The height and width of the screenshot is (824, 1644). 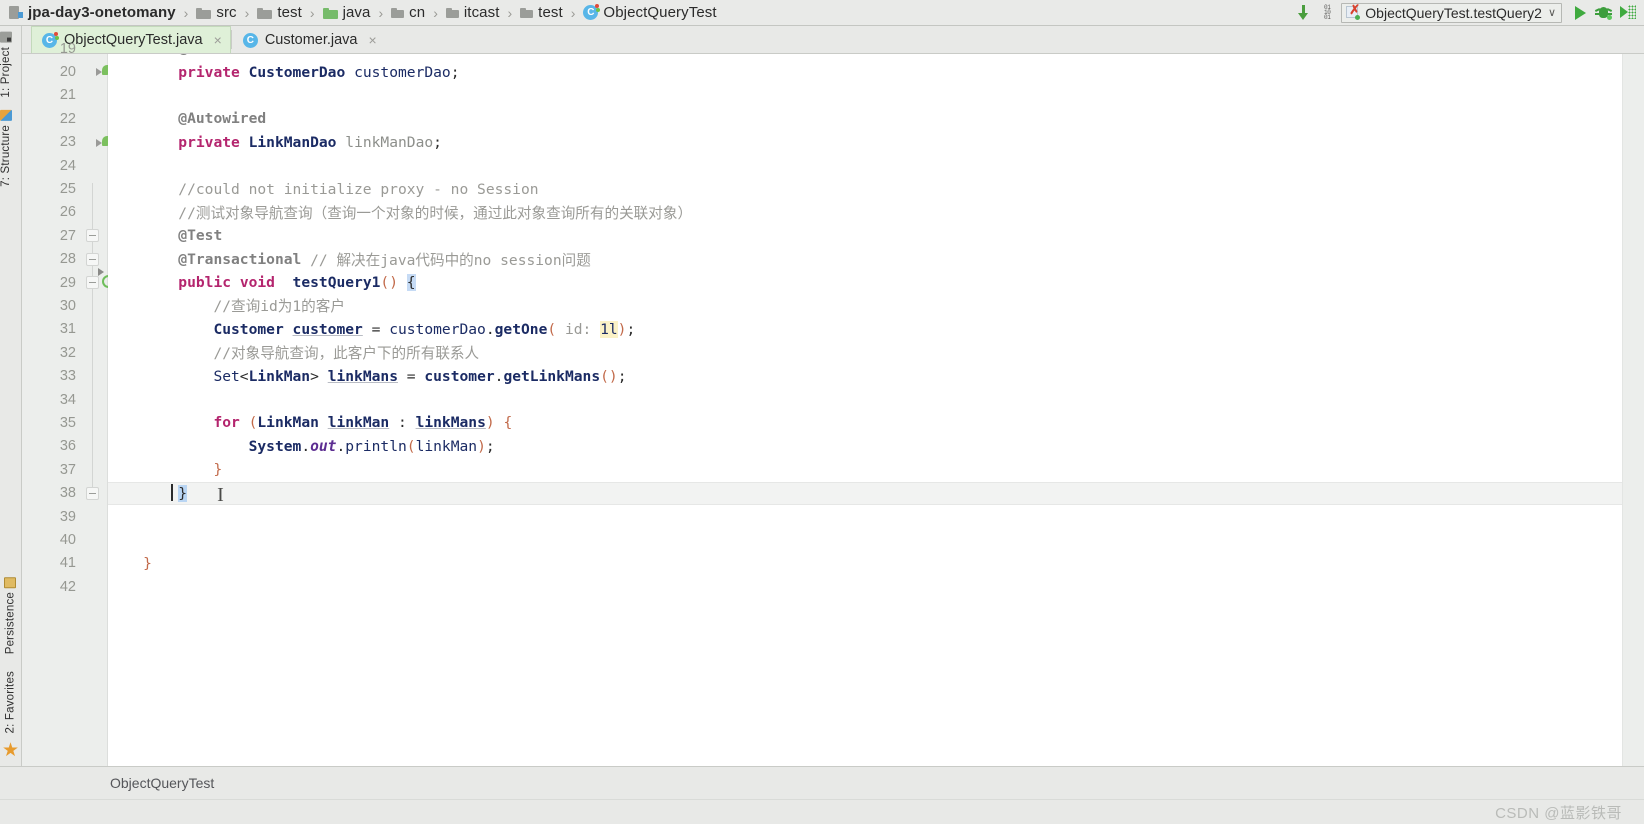 What do you see at coordinates (481, 446) in the screenshot?
I see `code-token: )` at bounding box center [481, 446].